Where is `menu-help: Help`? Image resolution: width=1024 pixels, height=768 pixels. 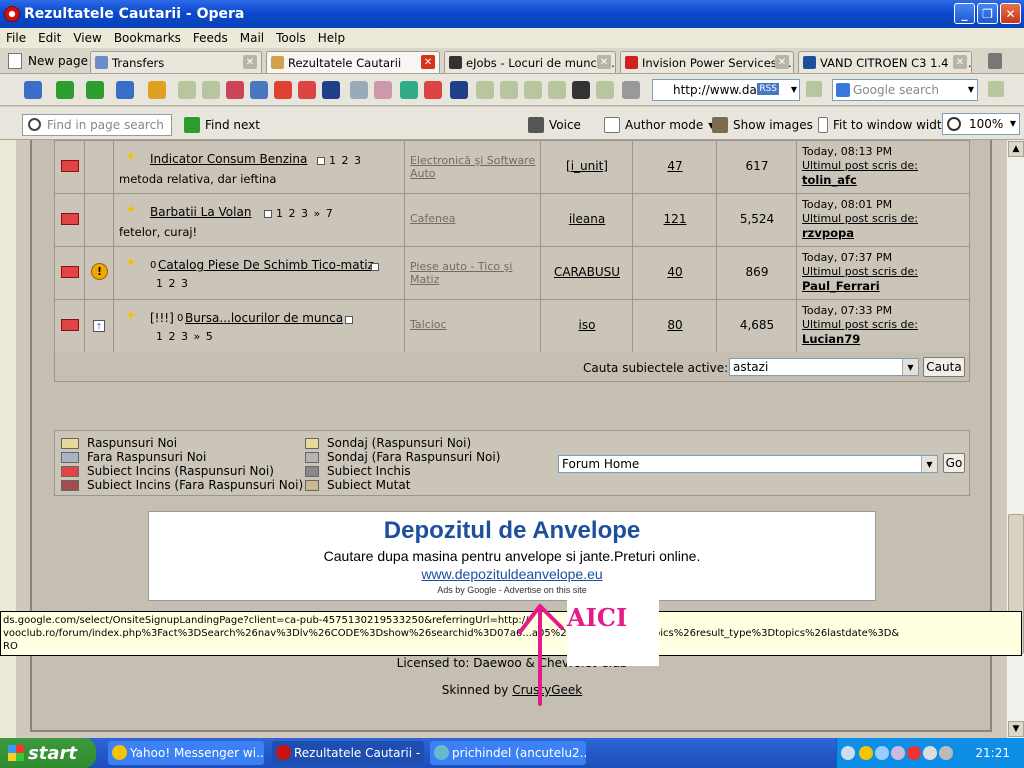 menu-help: Help is located at coordinates (331, 38).